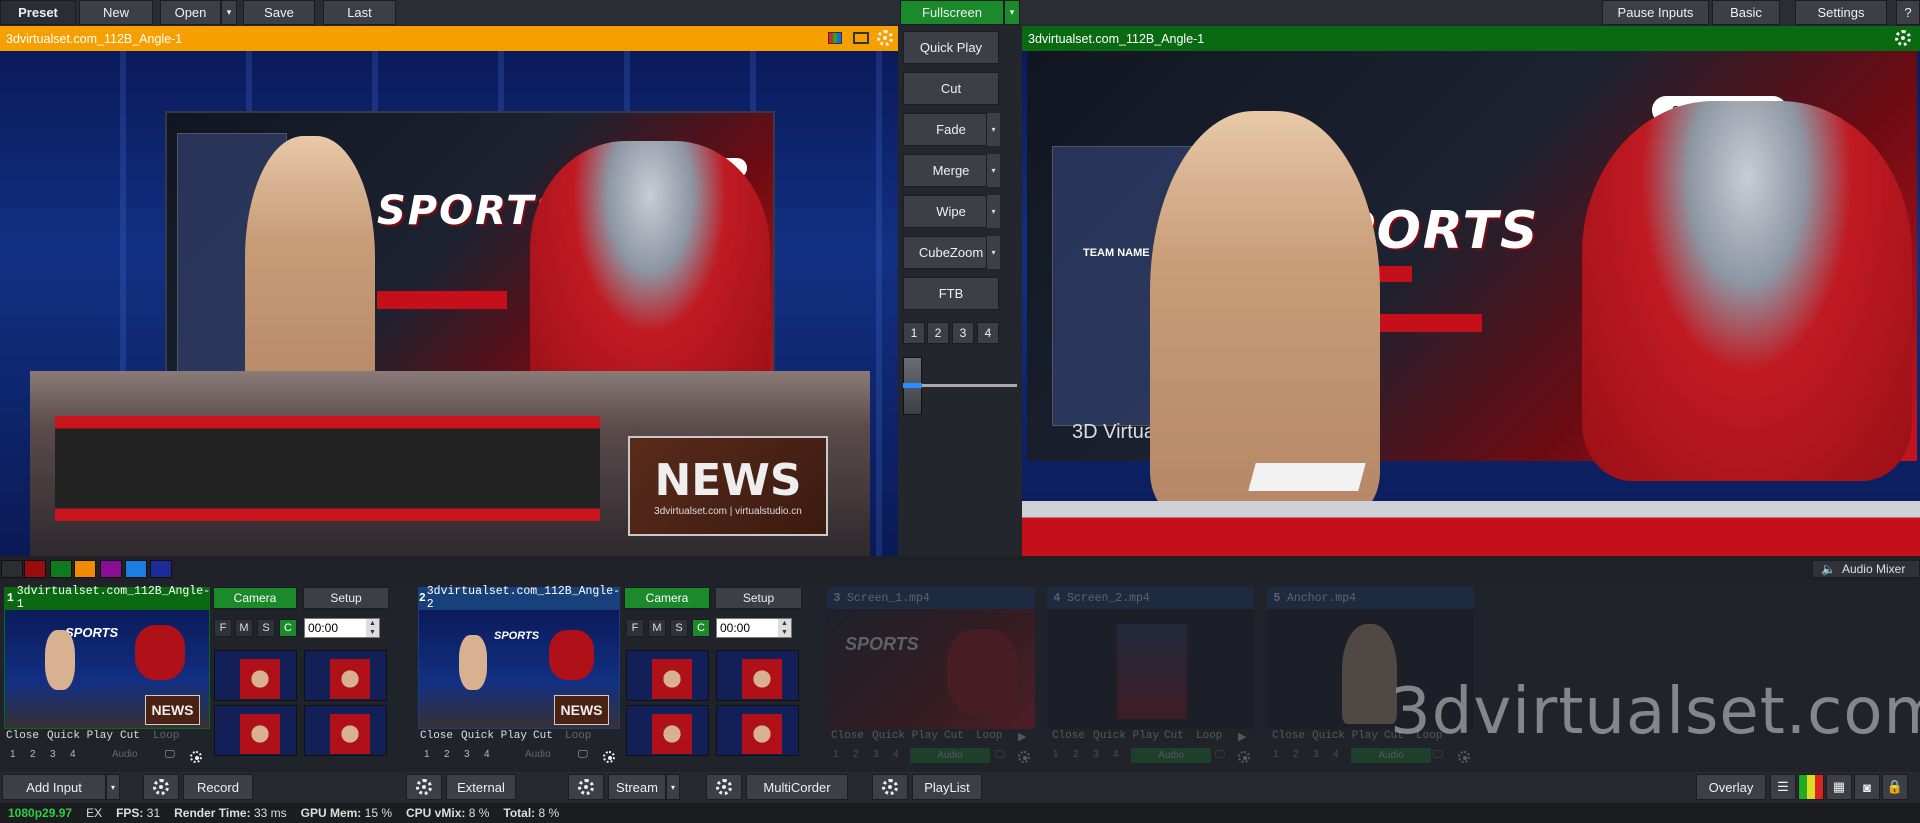 The height and width of the screenshot is (823, 1920). I want to click on input-1-layer-2-thumbnail, so click(345, 675).